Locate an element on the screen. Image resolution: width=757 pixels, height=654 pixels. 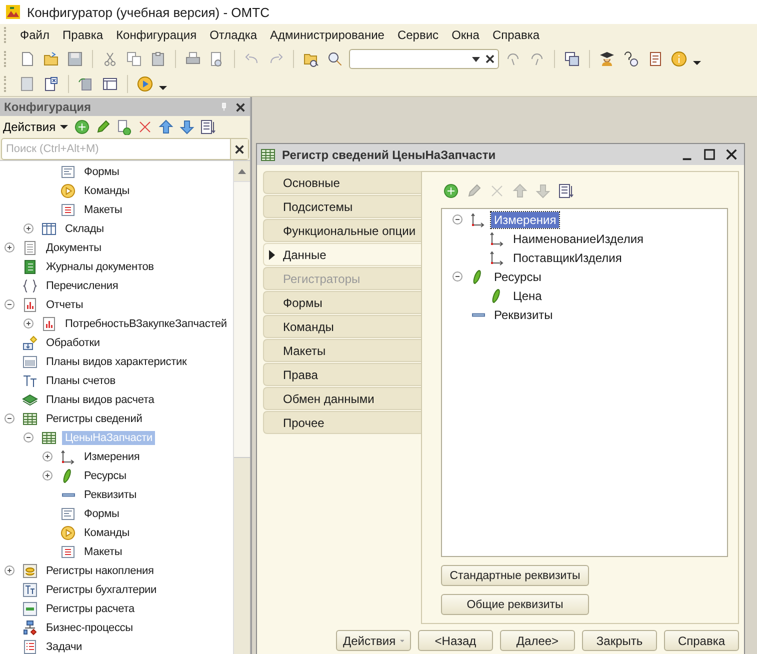
tree-item: Планы видов характеристик is located at coordinates (116, 361).